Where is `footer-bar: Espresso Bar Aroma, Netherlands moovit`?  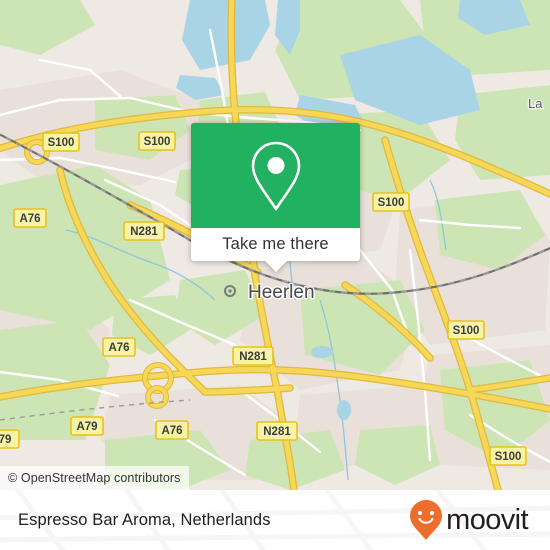
footer-bar: Espresso Bar Aroma, Netherlands moovit is located at coordinates (275, 520).